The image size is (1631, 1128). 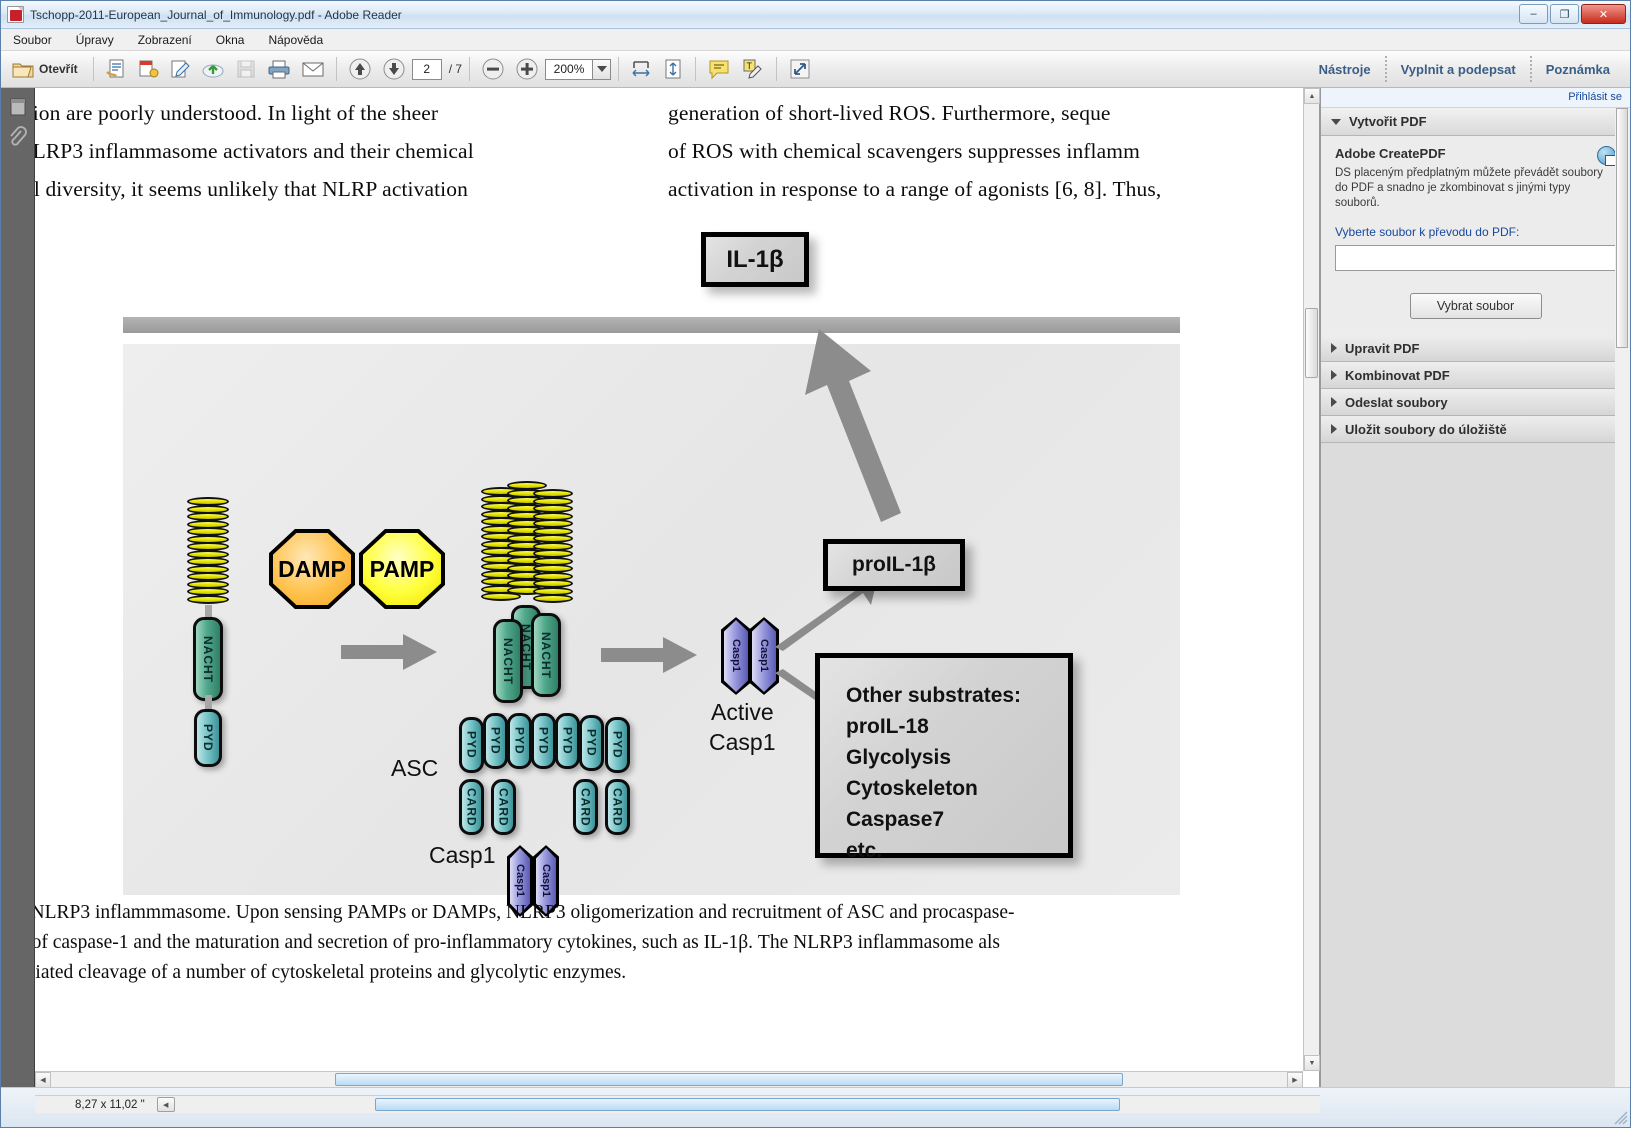 I want to click on menu-item-napoveda: Nápověda, so click(x=295, y=40).